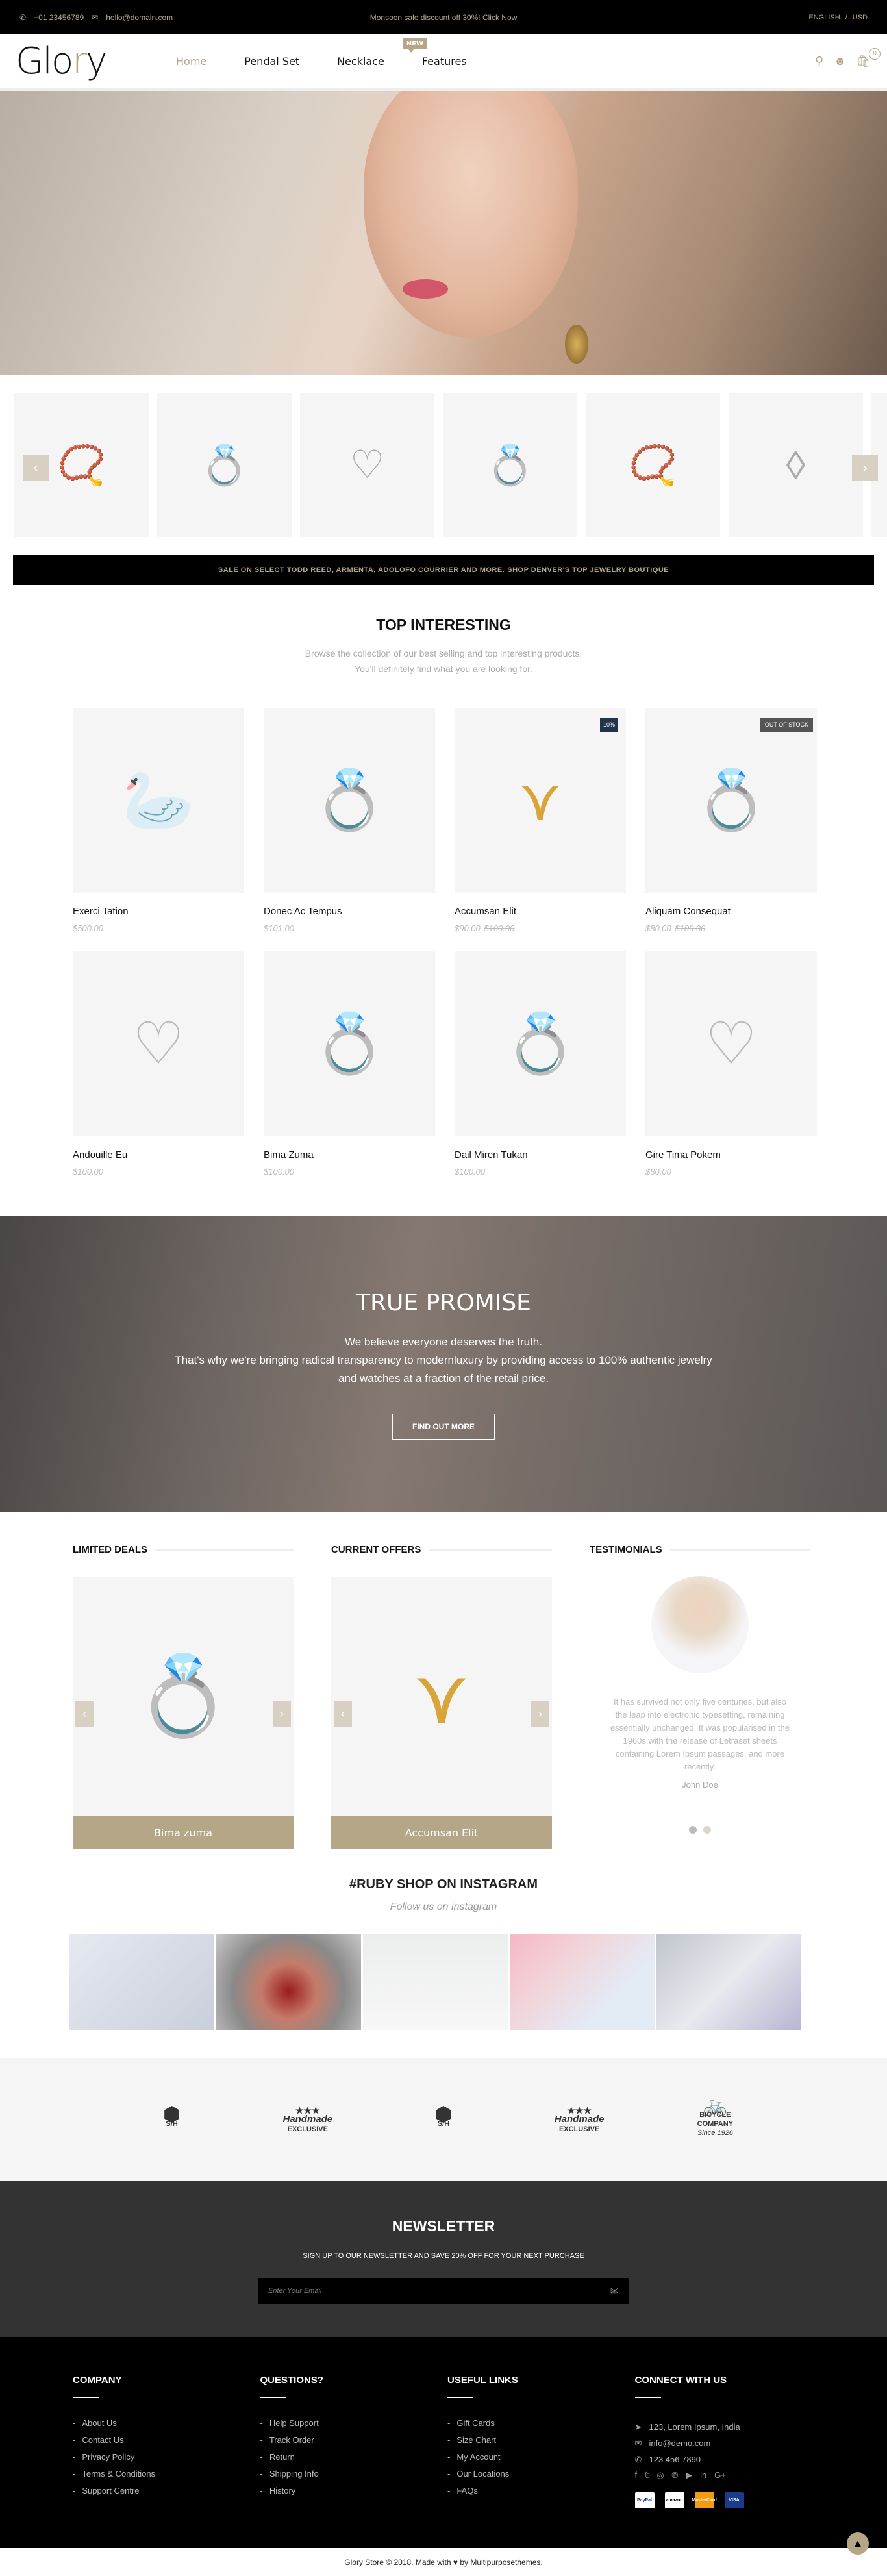 This screenshot has height=2576, width=887. I want to click on product-image: 💍 OUT OF STOCK, so click(731, 800).